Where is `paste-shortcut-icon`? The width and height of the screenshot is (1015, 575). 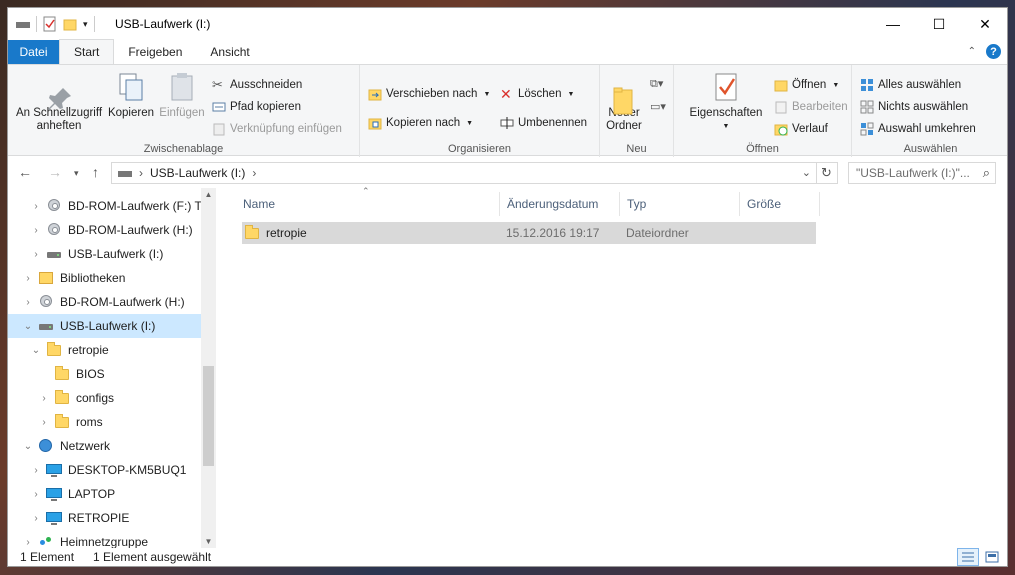
paste-shortcut-icon is located at coordinates (219, 129).